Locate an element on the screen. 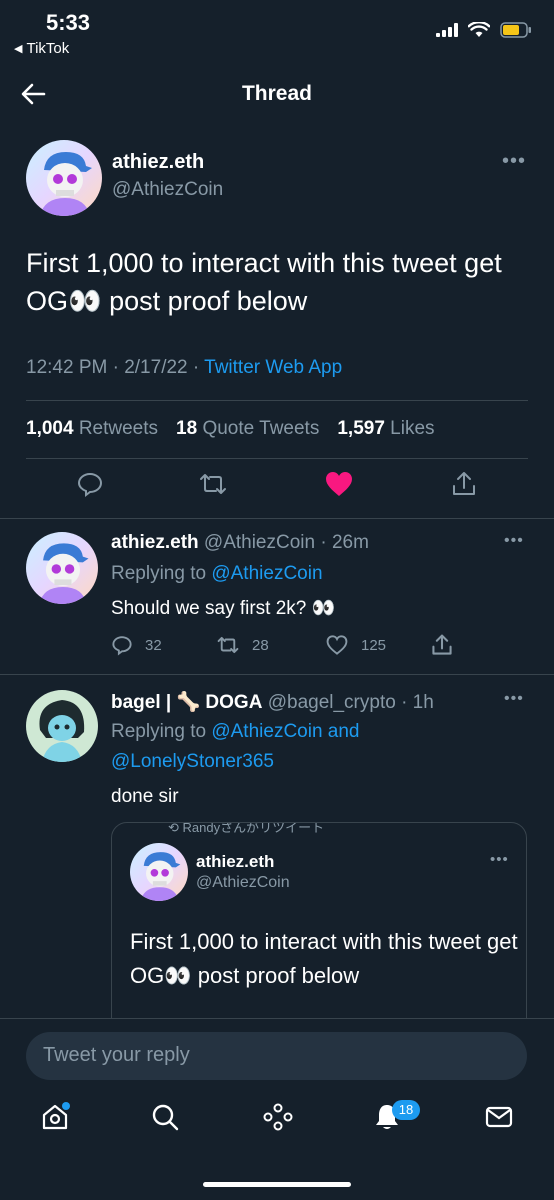 Image resolution: width=554 pixels, height=1200 pixels. reply-input: Tweet your reply is located at coordinates (276, 1056).